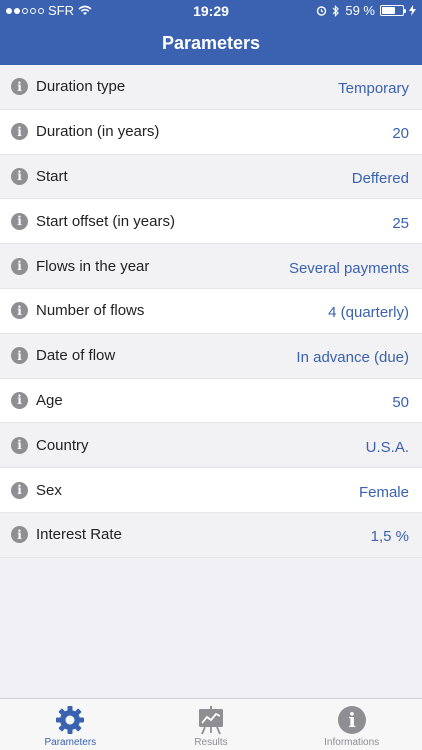 This screenshot has height=750, width=422. I want to click on row-value: In advance (due), so click(352, 357).